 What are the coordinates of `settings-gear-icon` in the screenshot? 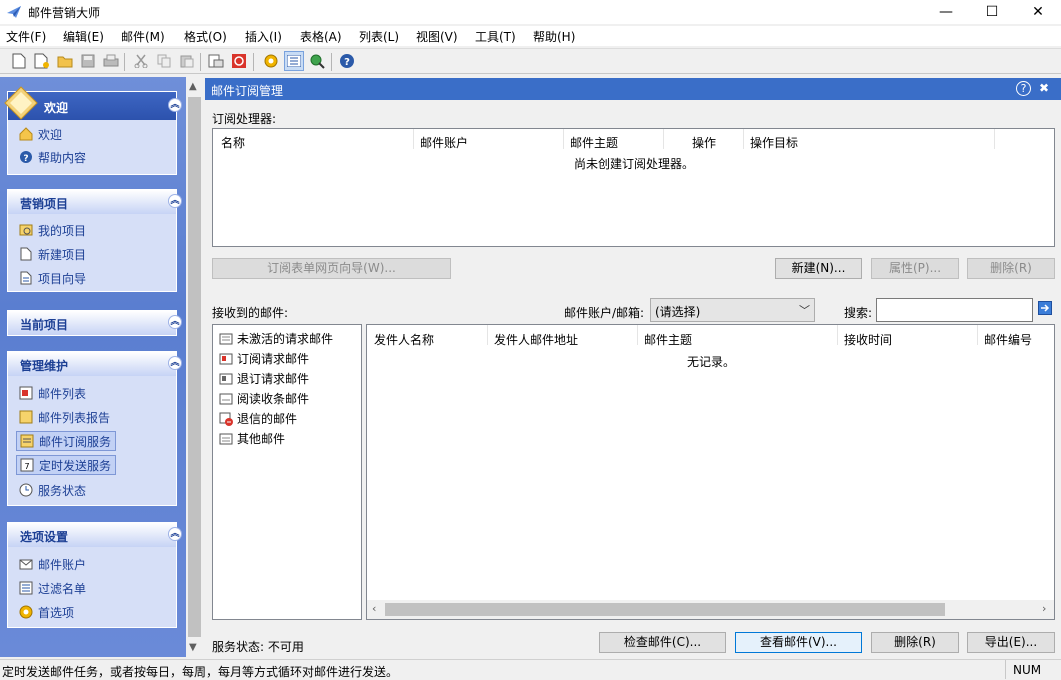 It's located at (271, 61).